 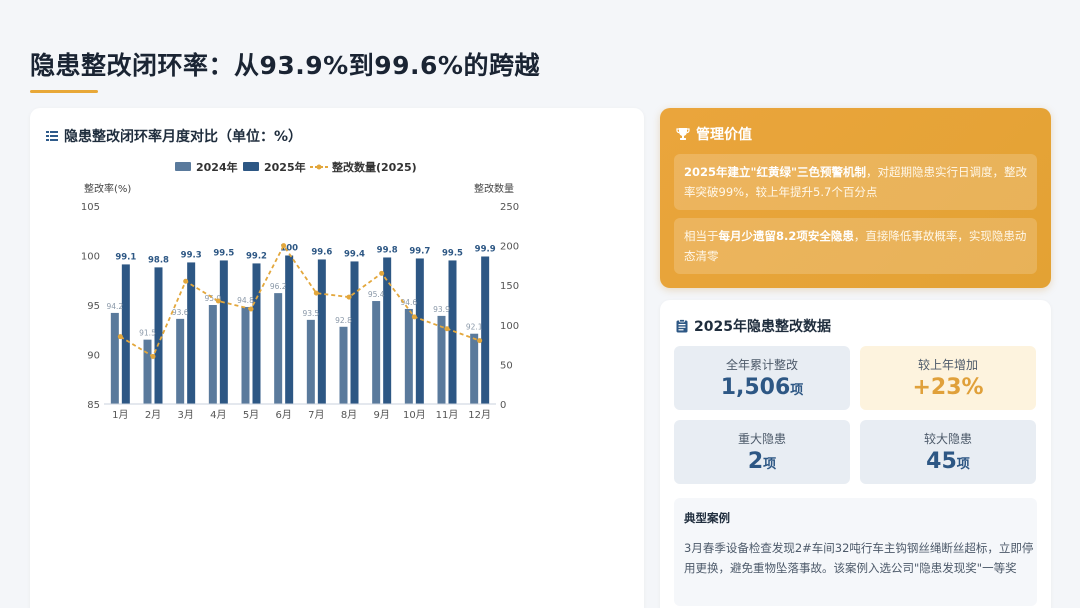 I want to click on stat-label: 全年累计整改, so click(x=761, y=365).